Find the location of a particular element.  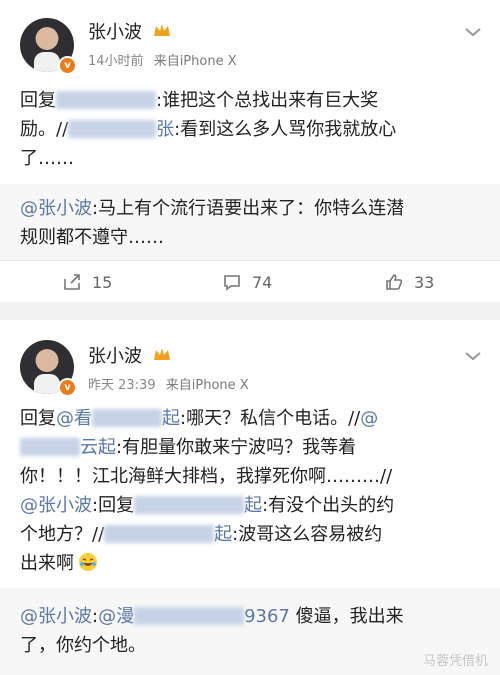

user-link-tail: 9367 is located at coordinates (267, 616).